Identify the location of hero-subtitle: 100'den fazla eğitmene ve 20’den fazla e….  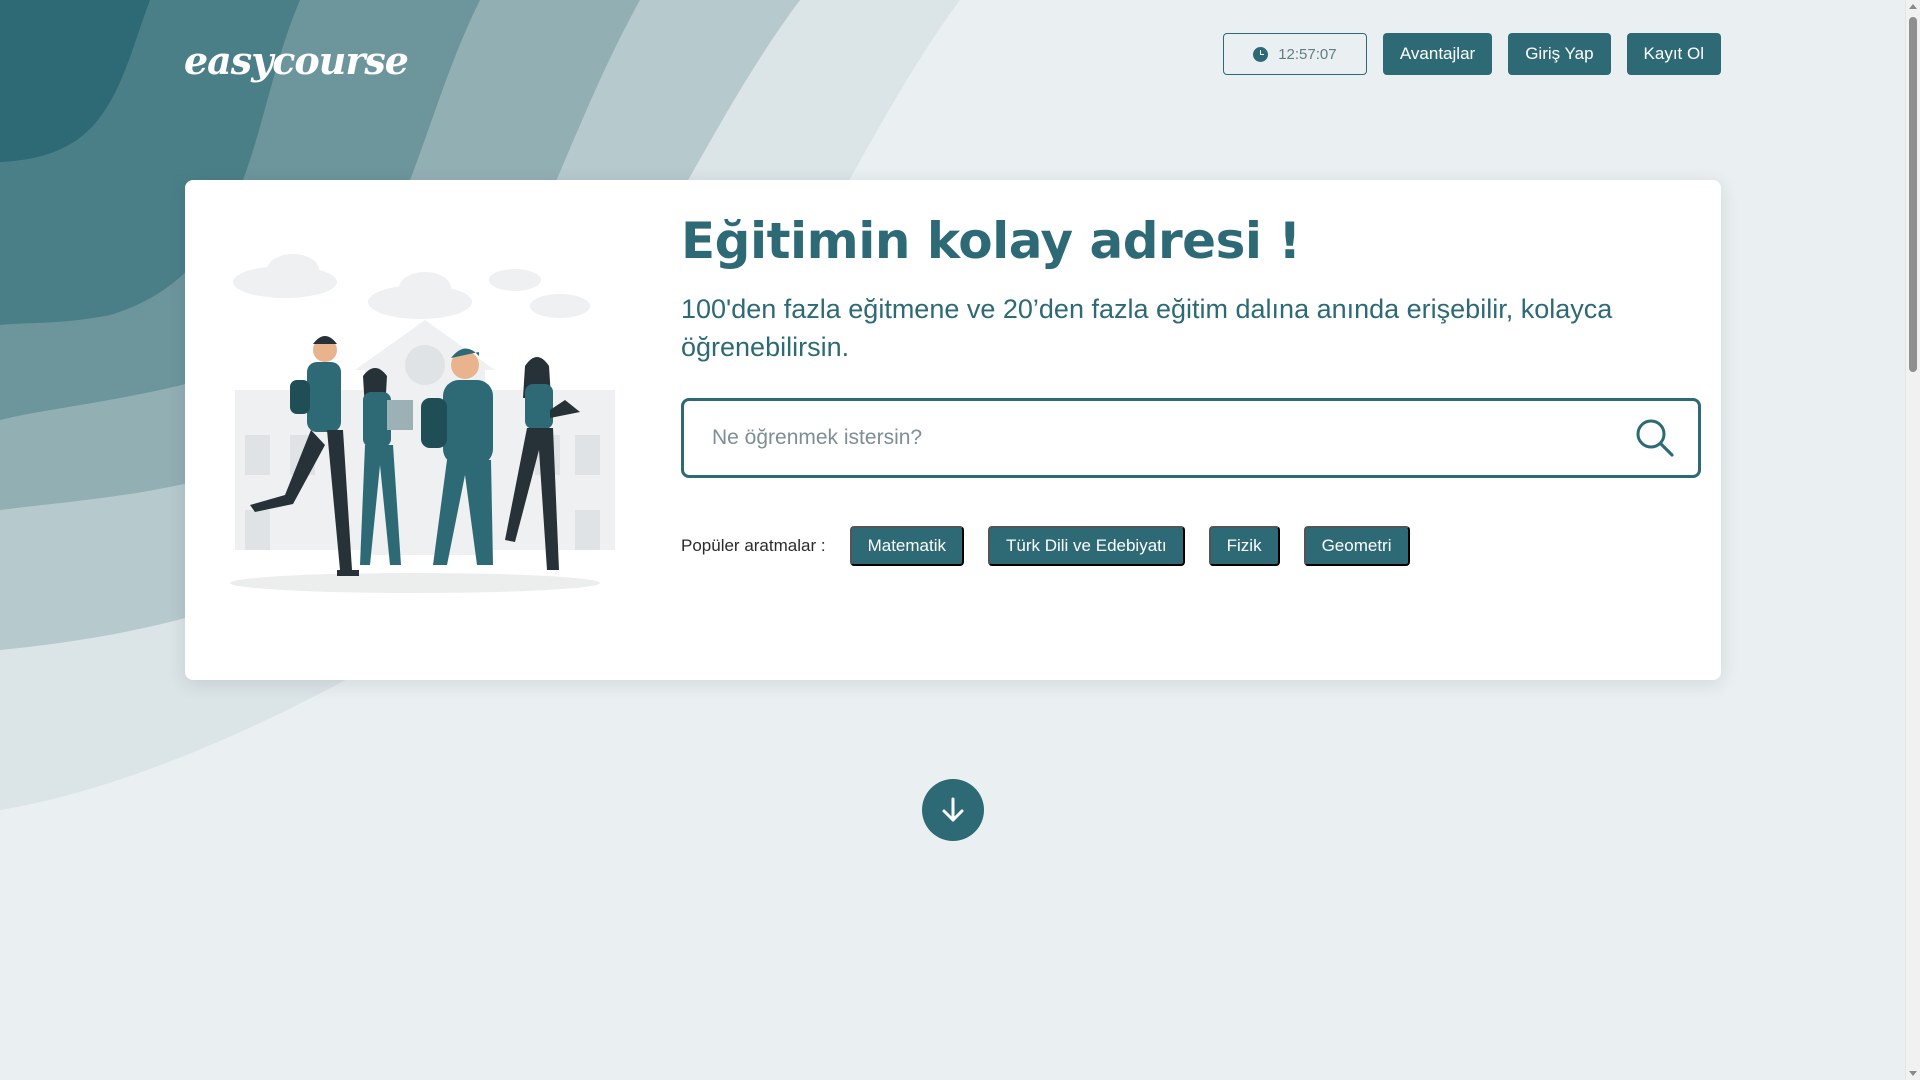
(1147, 328).